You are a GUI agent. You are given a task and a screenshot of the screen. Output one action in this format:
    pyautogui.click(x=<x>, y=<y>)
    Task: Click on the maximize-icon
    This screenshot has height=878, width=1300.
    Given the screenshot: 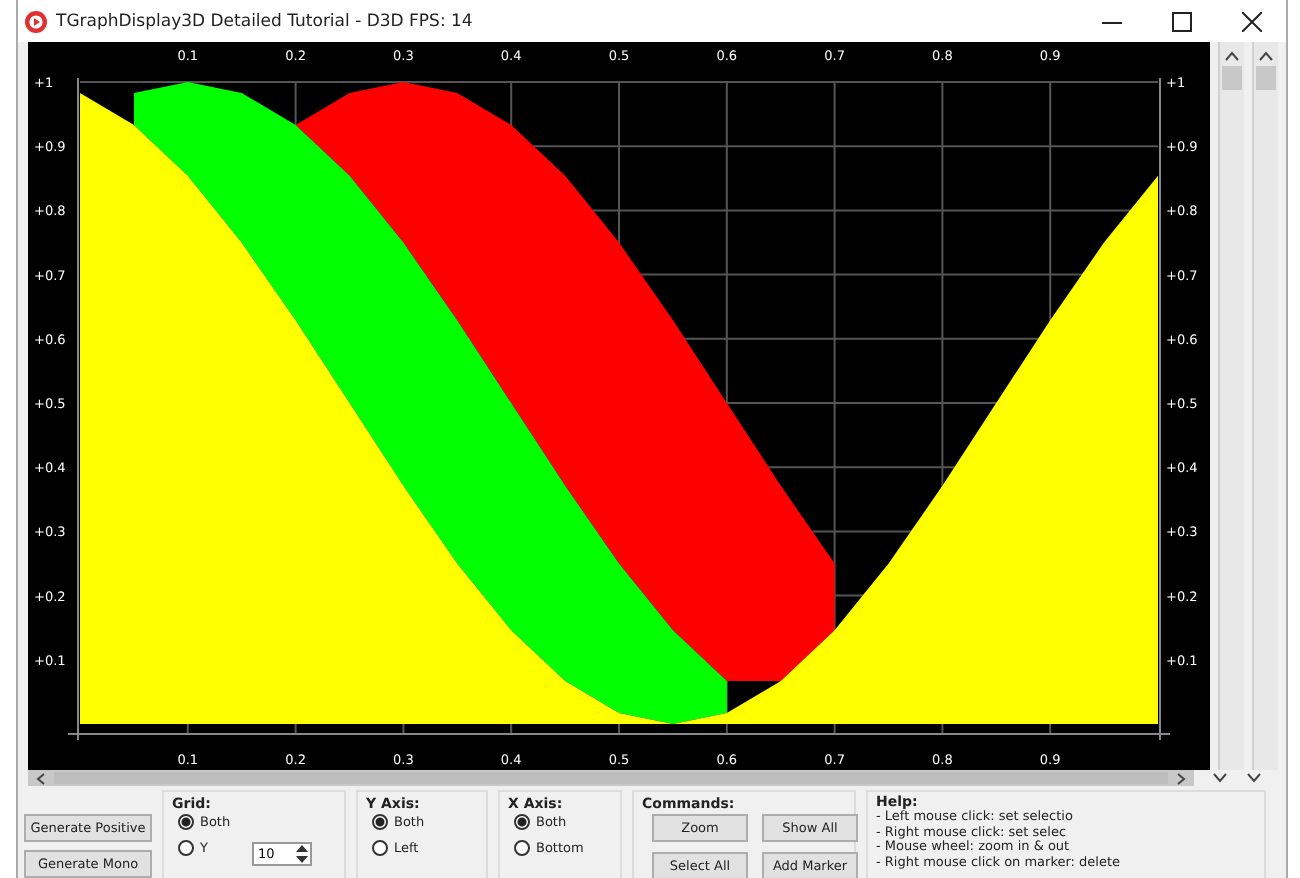 What is the action you would take?
    pyautogui.click(x=1182, y=21)
    